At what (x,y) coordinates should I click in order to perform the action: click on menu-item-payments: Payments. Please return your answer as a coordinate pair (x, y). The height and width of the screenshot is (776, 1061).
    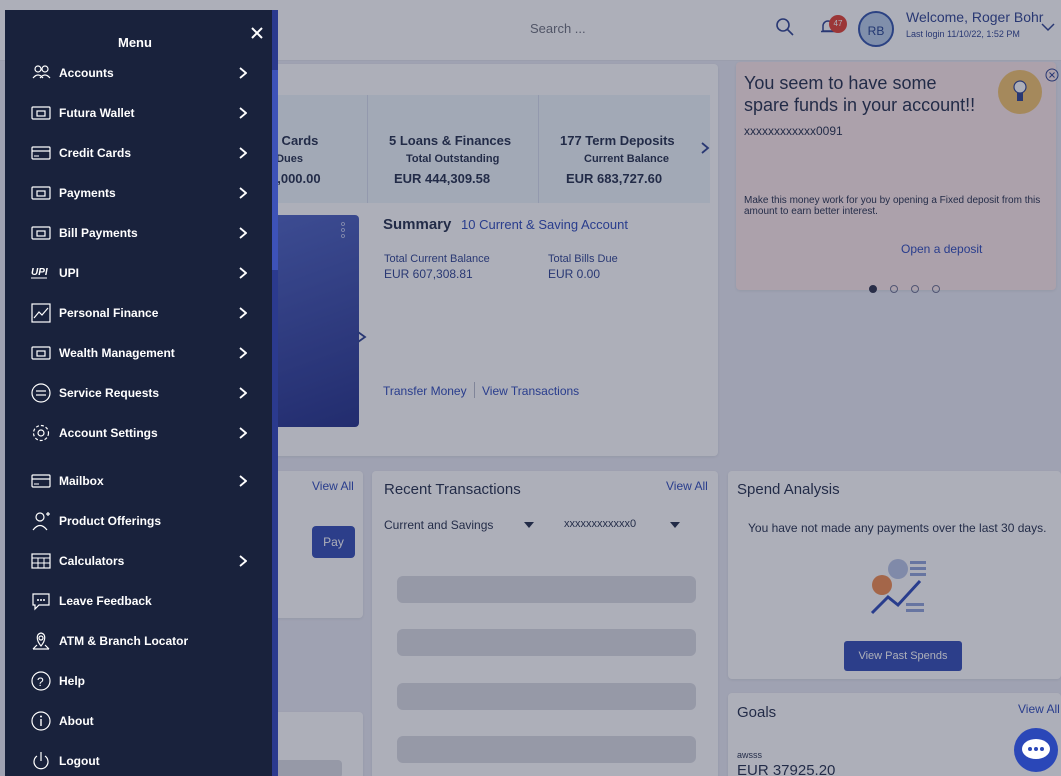
    Looking at the image, I should click on (150, 193).